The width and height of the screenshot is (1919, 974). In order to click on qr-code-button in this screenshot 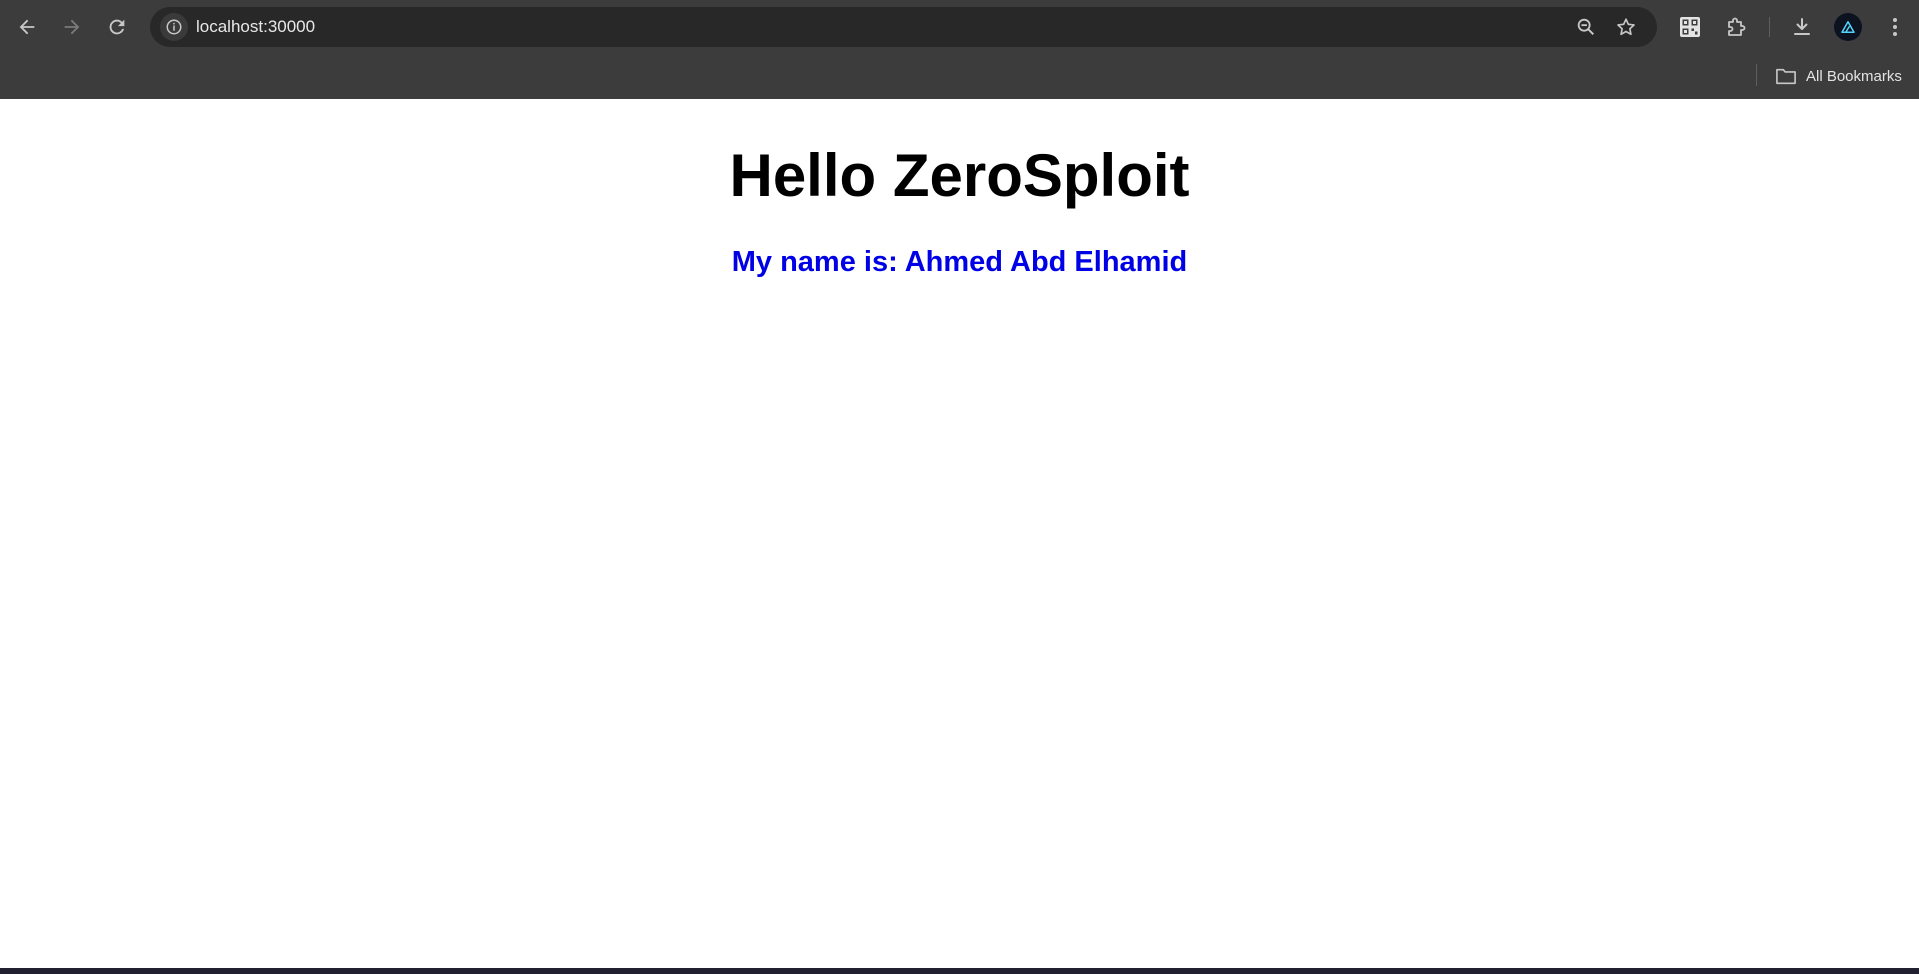, I will do `click(1690, 27)`.